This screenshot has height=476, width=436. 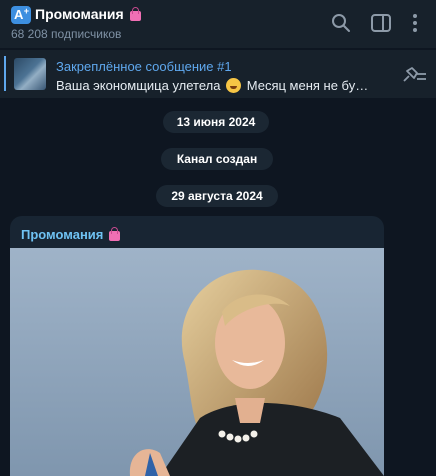 I want to click on pinned-thumbnail, so click(x=30, y=74).